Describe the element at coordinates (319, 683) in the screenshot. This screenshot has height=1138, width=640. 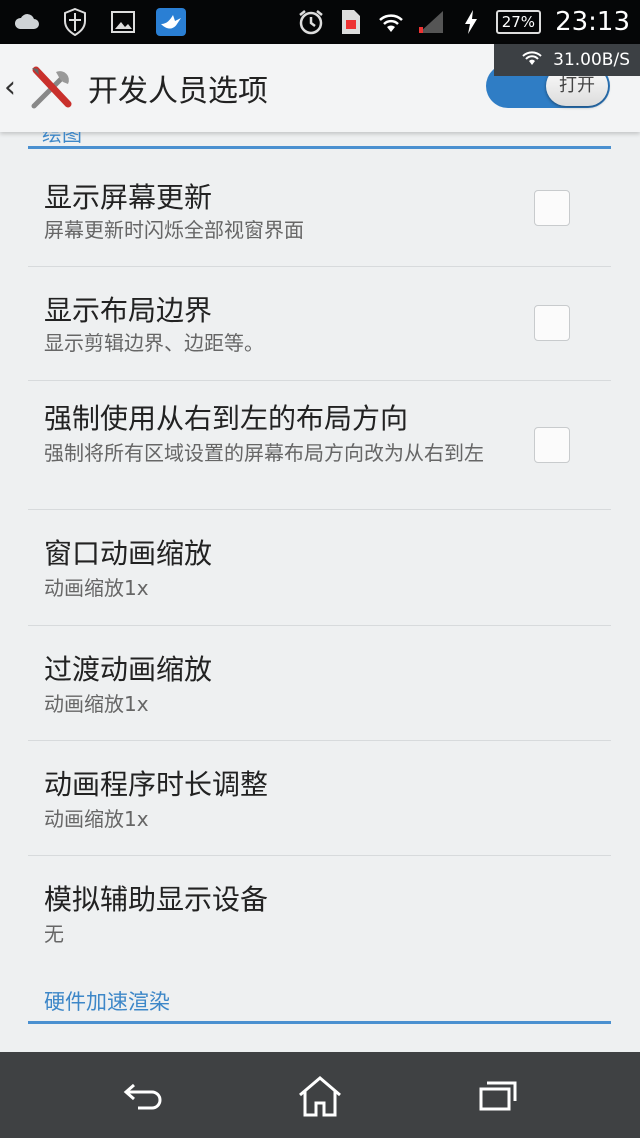
I see `list-item-transition-animation-scale: 过渡动画缩放 动画缩放1x` at that location.